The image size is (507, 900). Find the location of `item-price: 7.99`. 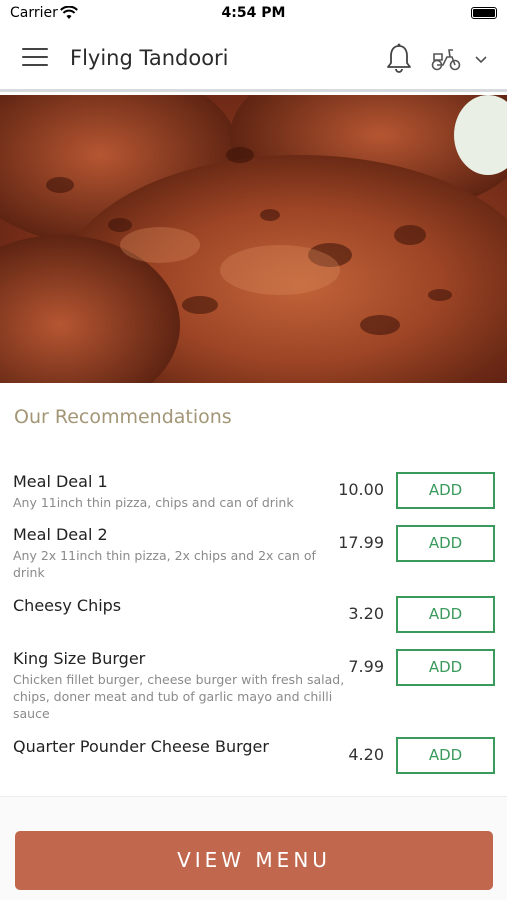

item-price: 7.99 is located at coordinates (366, 666).